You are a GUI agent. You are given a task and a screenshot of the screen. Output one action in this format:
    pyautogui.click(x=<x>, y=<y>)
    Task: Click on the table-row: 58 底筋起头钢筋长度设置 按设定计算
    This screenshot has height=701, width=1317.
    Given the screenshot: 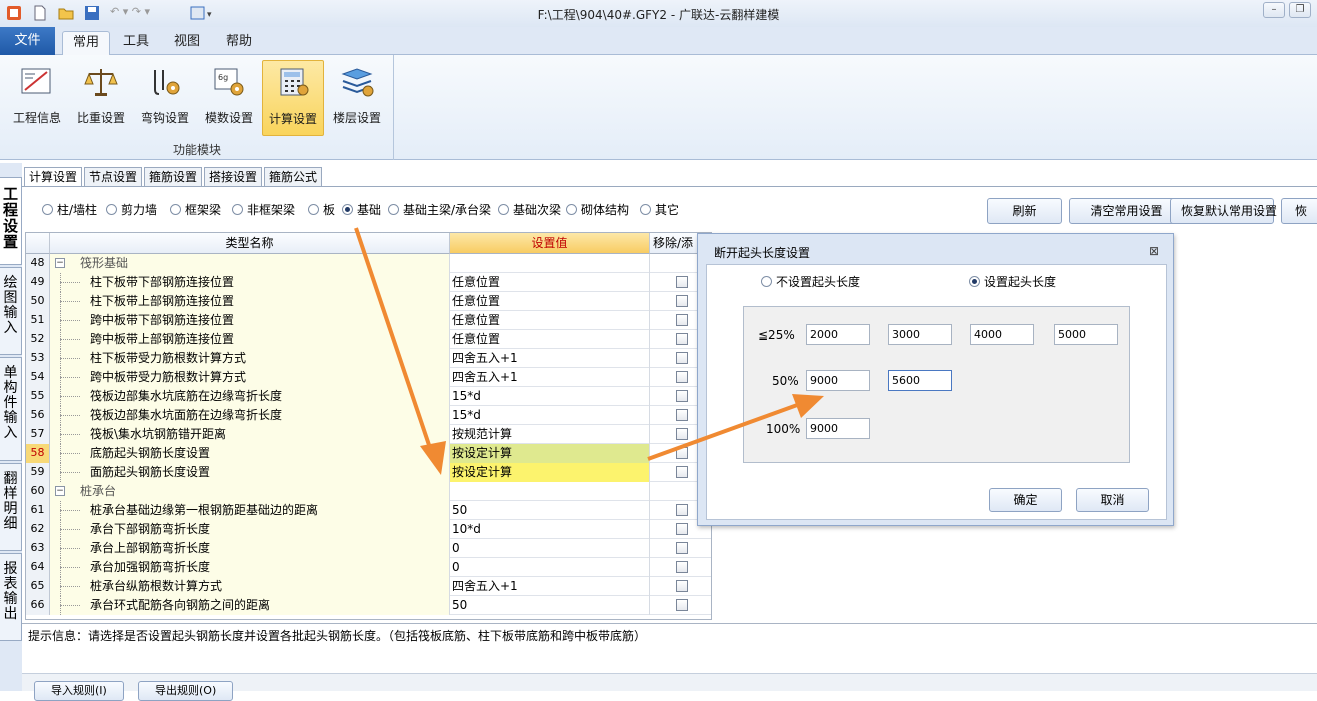 What is the action you would take?
    pyautogui.click(x=368, y=453)
    